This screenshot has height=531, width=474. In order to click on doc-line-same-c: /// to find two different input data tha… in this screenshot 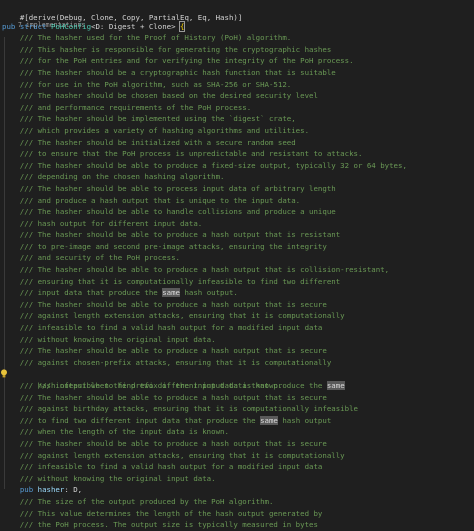, I will do `click(237, 421)`.